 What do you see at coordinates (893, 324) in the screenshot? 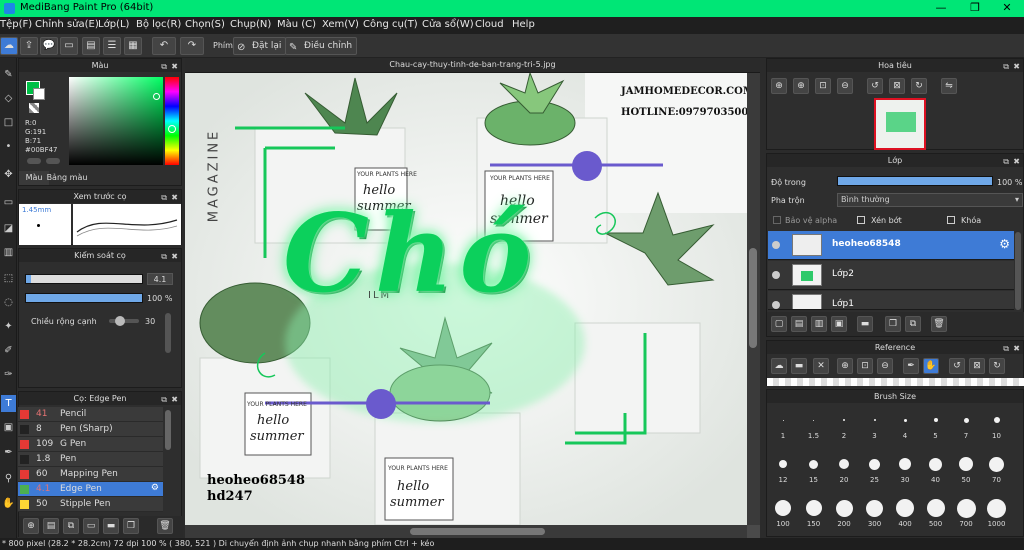
I see `duplicate-layer-icon: ❐` at bounding box center [893, 324].